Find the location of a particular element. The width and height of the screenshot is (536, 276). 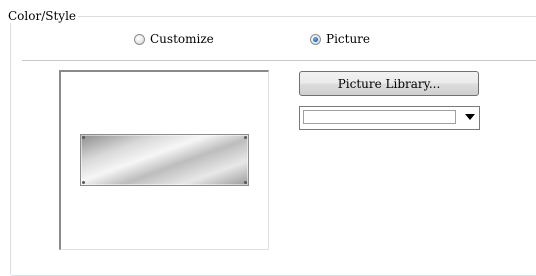

section-divider is located at coordinates (279, 60).